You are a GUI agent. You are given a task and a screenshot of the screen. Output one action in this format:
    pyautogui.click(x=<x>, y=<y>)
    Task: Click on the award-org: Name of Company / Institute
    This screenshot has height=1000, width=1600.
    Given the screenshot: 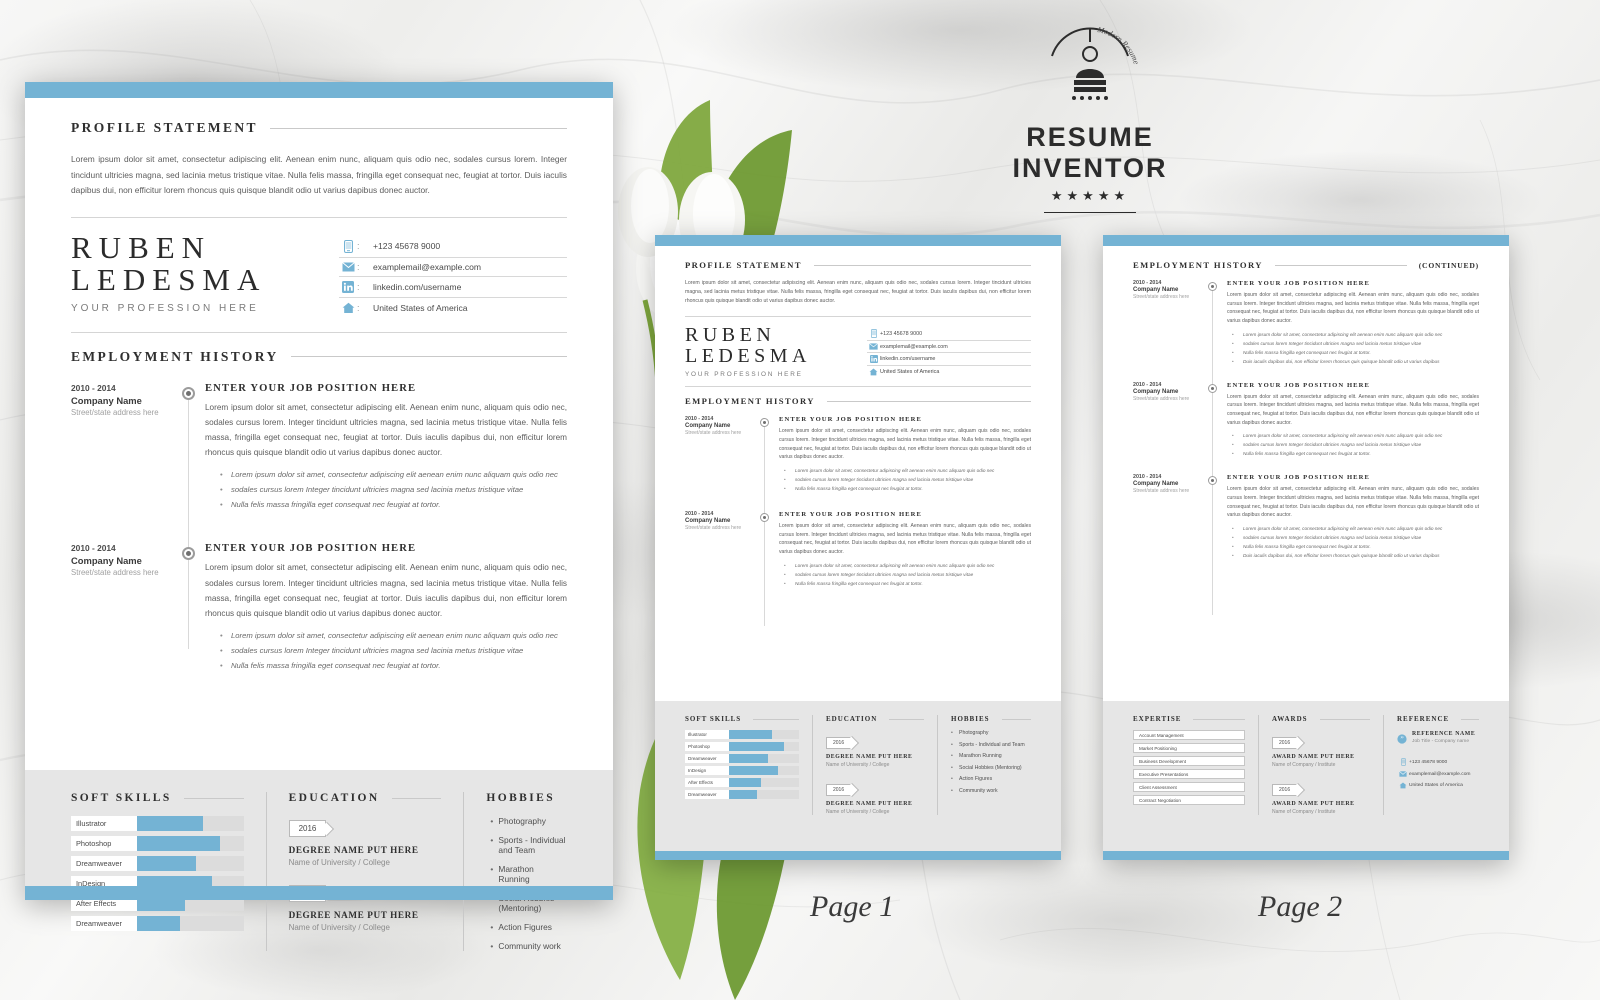 What is the action you would take?
    pyautogui.click(x=1304, y=765)
    